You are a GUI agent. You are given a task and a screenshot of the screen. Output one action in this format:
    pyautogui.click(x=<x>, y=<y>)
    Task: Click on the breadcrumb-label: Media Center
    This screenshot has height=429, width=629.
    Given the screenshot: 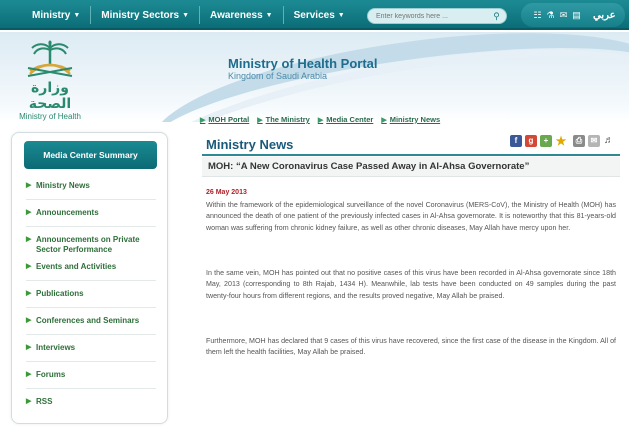 What is the action you would take?
    pyautogui.click(x=350, y=119)
    